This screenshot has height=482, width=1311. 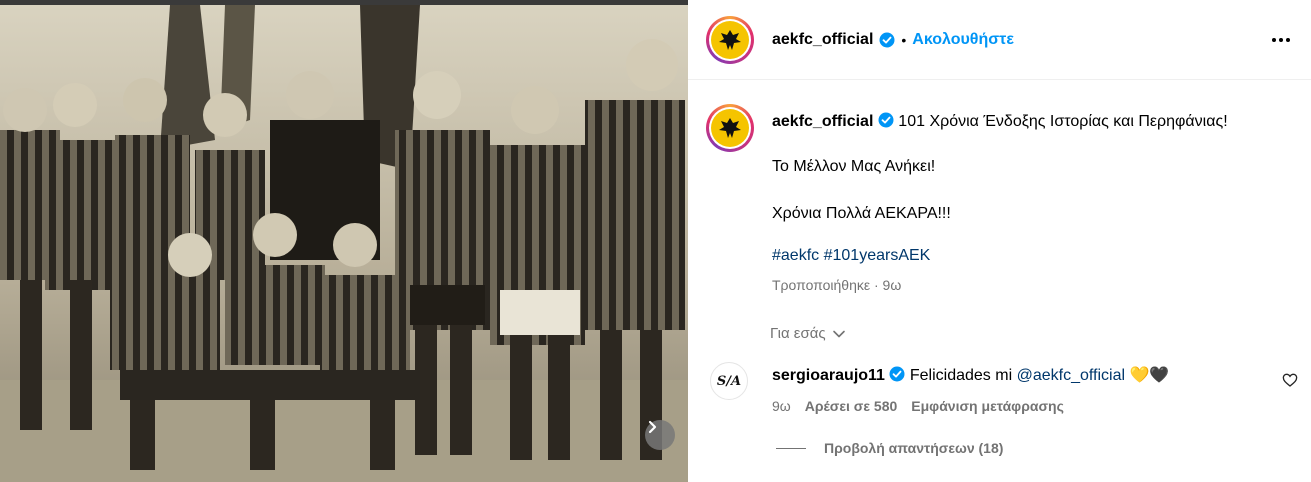 I want to click on hashtag-101yearsaek: #101yearsAEK, so click(x=877, y=255).